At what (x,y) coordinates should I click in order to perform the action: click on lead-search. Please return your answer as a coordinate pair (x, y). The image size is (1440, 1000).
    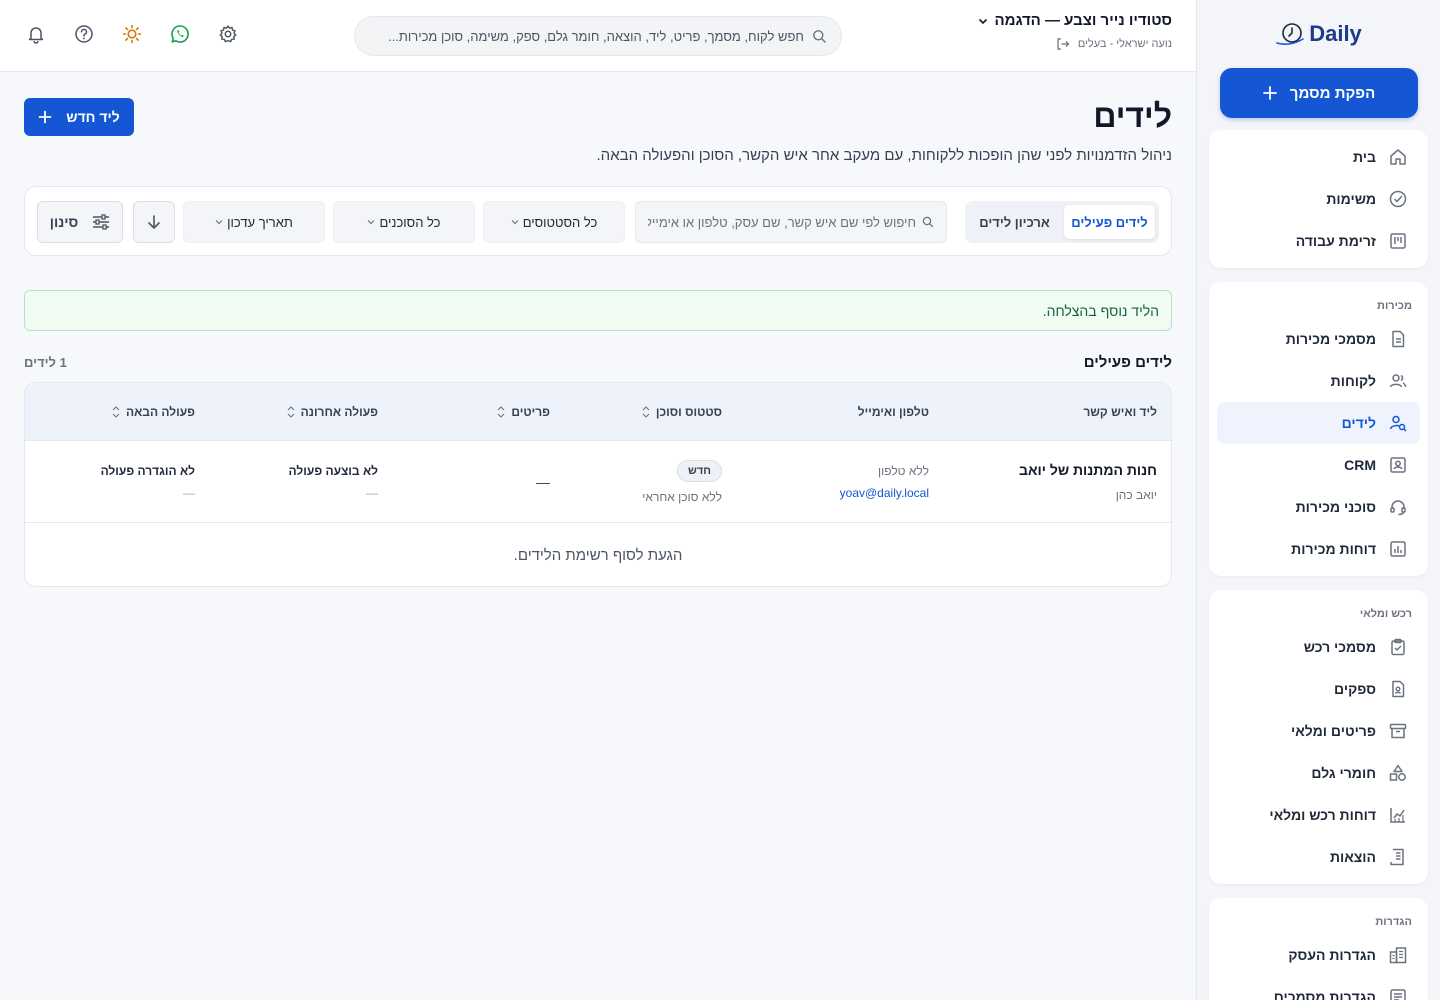
    Looking at the image, I should click on (791, 222).